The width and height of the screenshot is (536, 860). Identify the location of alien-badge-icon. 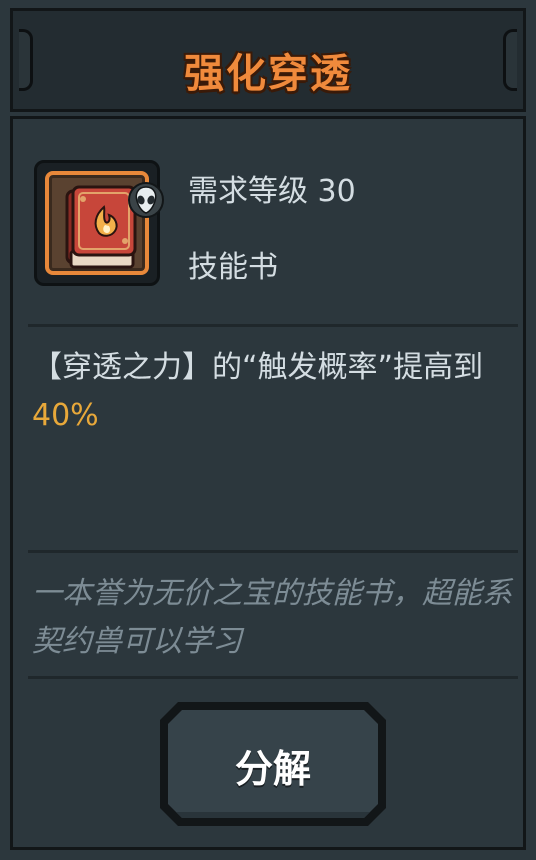
(146, 200).